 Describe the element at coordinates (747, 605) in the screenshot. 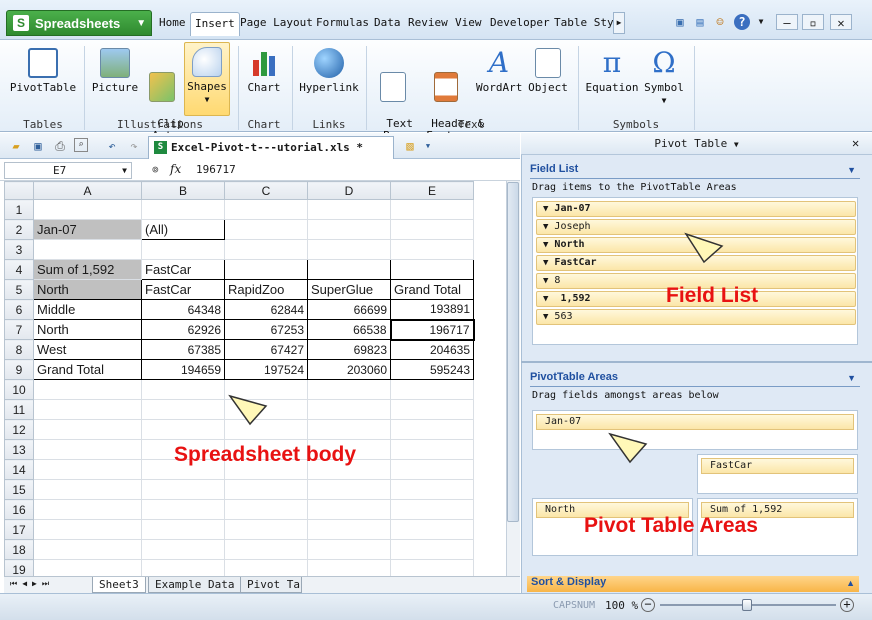

I see `zoom-slider-thumb` at that location.